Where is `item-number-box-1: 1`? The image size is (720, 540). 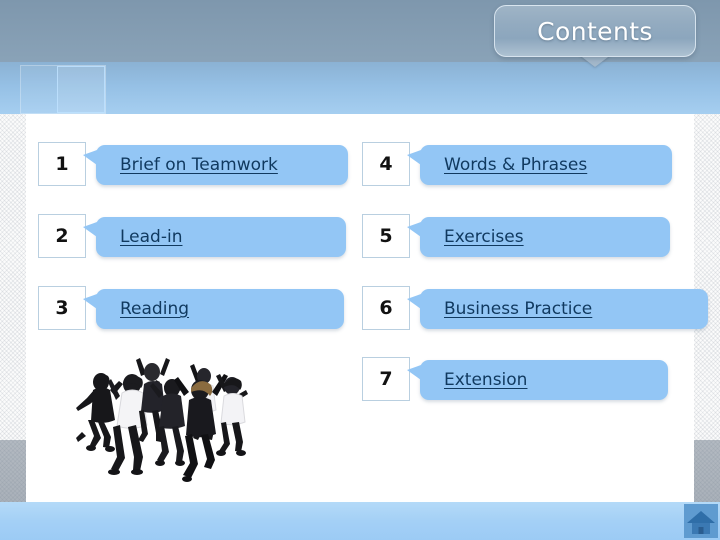
item-number-box-1: 1 is located at coordinates (62, 164).